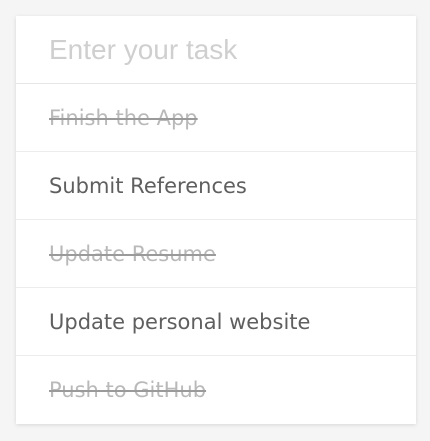 The image size is (430, 441). What do you see at coordinates (216, 118) in the screenshot?
I see `todo-item: Finish the App` at bounding box center [216, 118].